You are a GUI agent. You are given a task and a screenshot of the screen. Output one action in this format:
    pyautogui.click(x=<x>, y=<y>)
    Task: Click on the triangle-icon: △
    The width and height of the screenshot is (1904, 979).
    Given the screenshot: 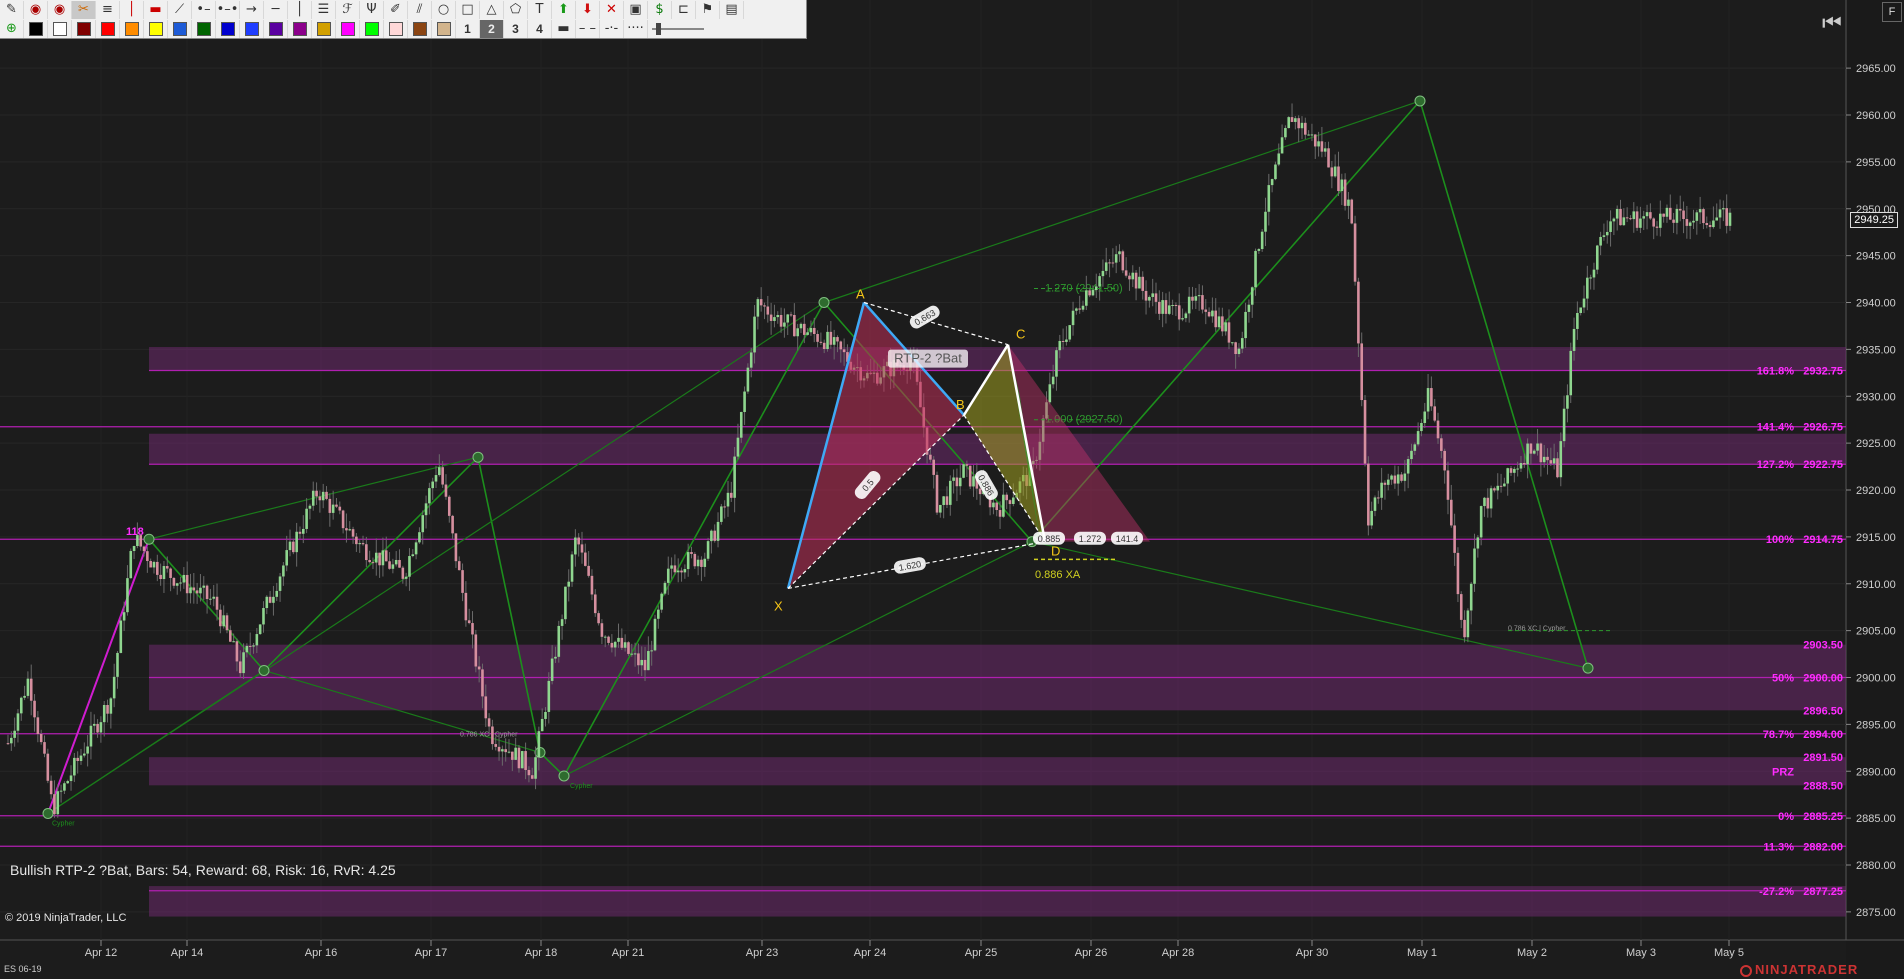 What is the action you would take?
    pyautogui.click(x=492, y=9)
    